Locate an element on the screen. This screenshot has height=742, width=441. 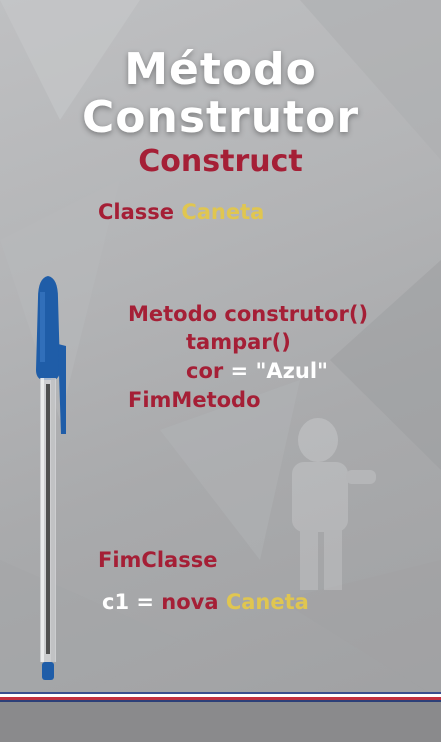
cor-equals: = is located at coordinates (239, 371).